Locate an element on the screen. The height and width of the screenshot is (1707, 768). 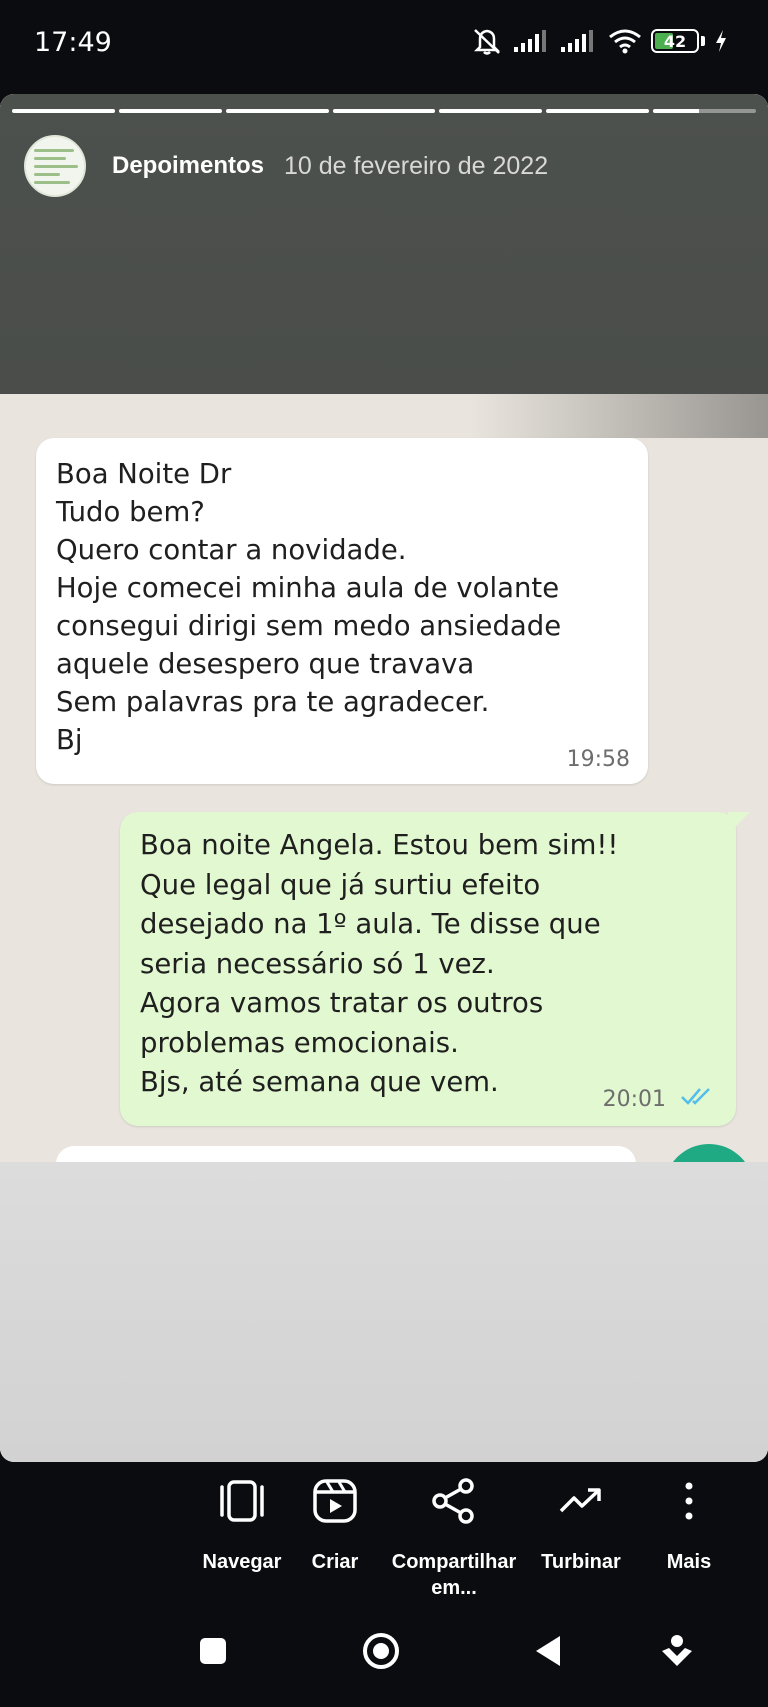
outgoing-message-time: 20:01 is located at coordinates (634, 1099).